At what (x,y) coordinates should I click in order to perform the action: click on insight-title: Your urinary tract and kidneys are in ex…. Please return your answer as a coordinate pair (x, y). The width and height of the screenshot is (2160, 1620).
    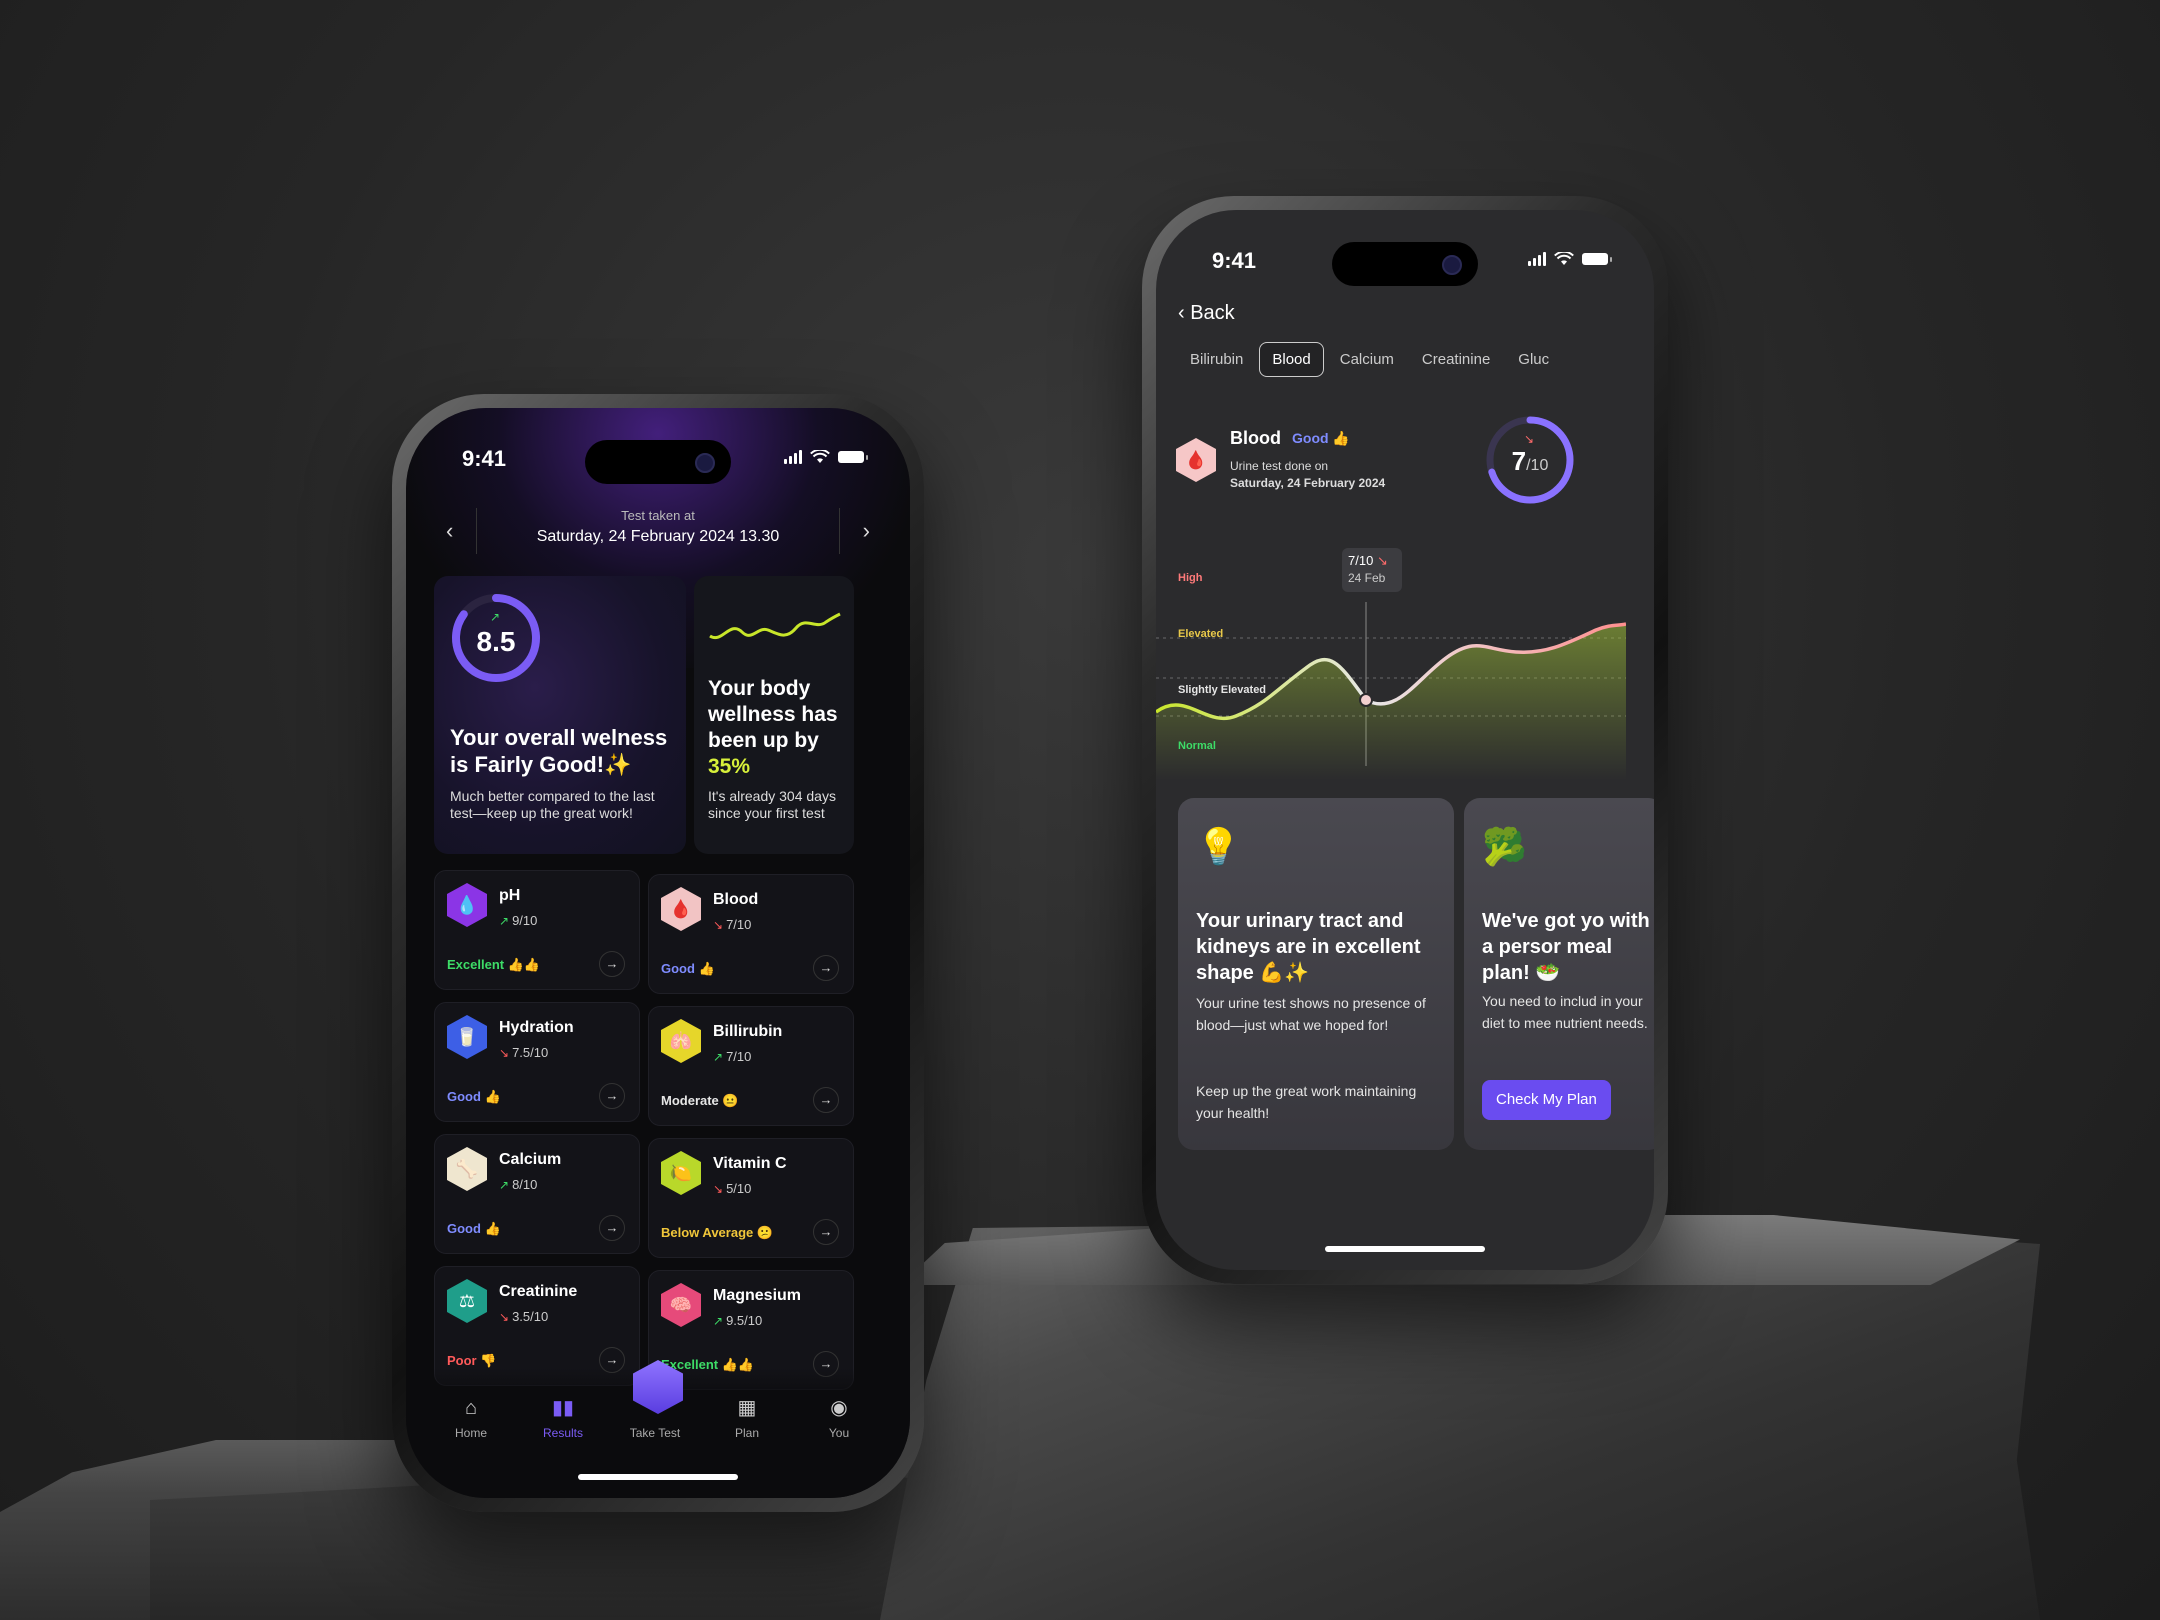
    Looking at the image, I should click on (1308, 947).